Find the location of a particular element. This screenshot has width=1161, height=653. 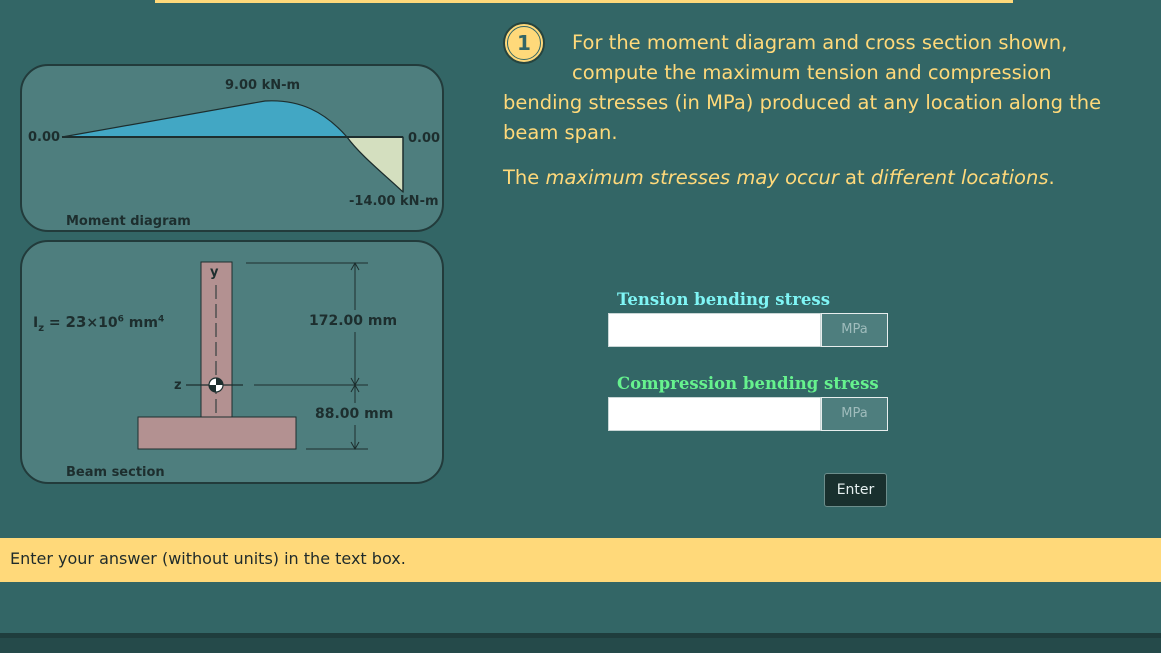

compression-unit: MPa is located at coordinates (854, 414).